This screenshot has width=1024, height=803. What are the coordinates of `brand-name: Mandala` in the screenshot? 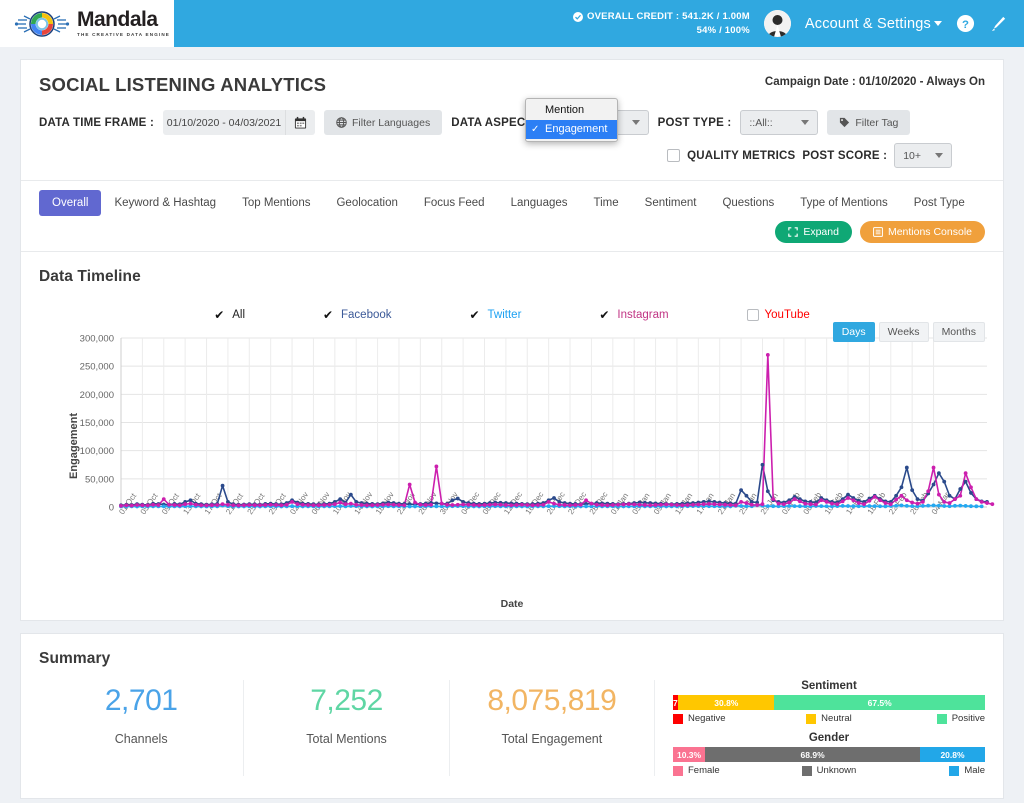 It's located at (117, 20).